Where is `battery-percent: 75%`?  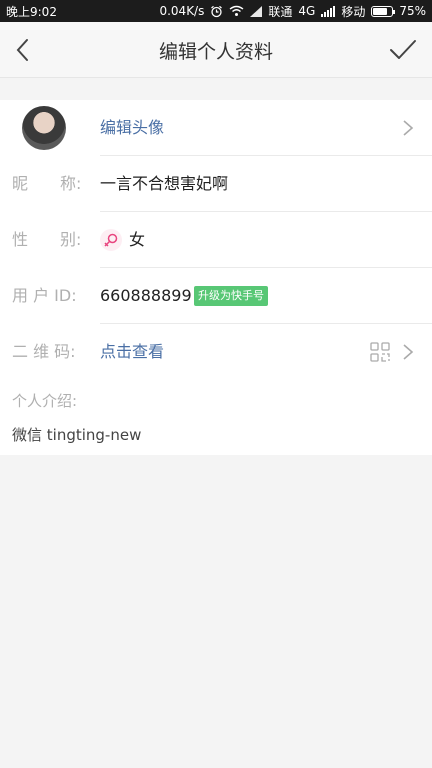 battery-percent: 75% is located at coordinates (412, 11).